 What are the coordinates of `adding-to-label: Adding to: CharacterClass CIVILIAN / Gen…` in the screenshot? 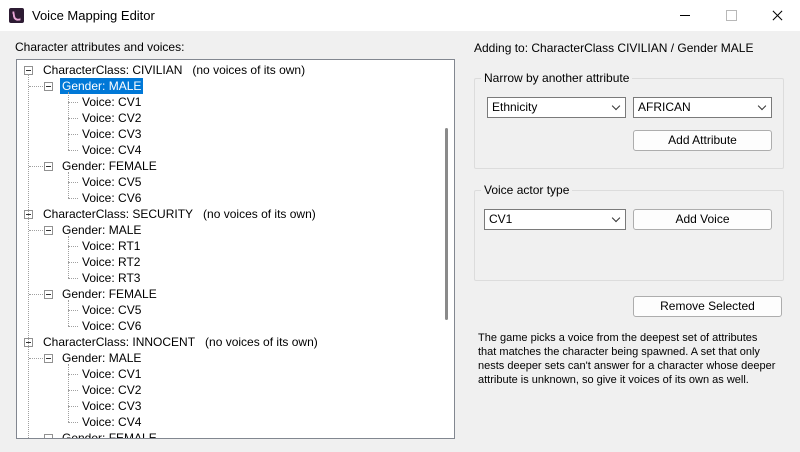 It's located at (614, 48).